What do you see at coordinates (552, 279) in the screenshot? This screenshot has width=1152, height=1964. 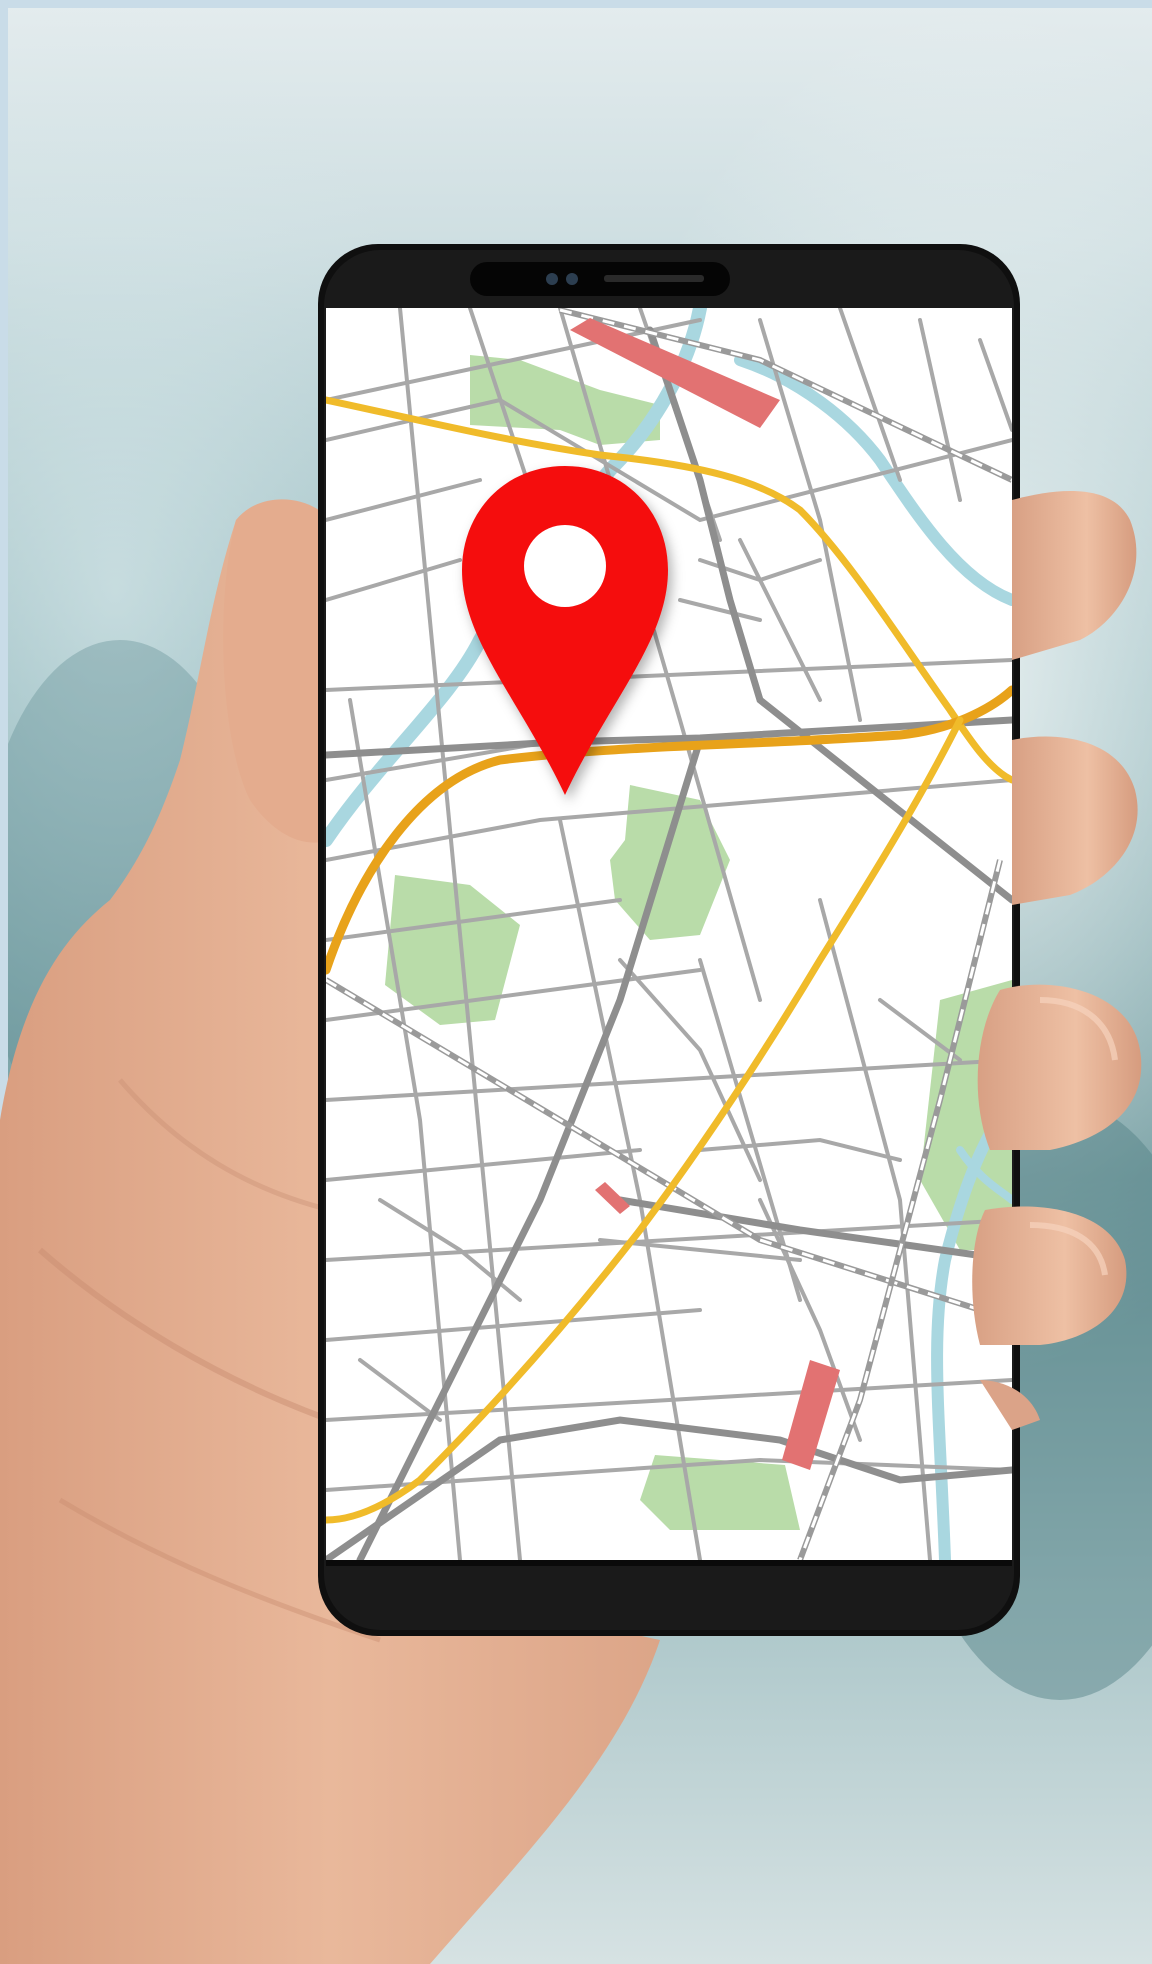 I see `front-camera` at bounding box center [552, 279].